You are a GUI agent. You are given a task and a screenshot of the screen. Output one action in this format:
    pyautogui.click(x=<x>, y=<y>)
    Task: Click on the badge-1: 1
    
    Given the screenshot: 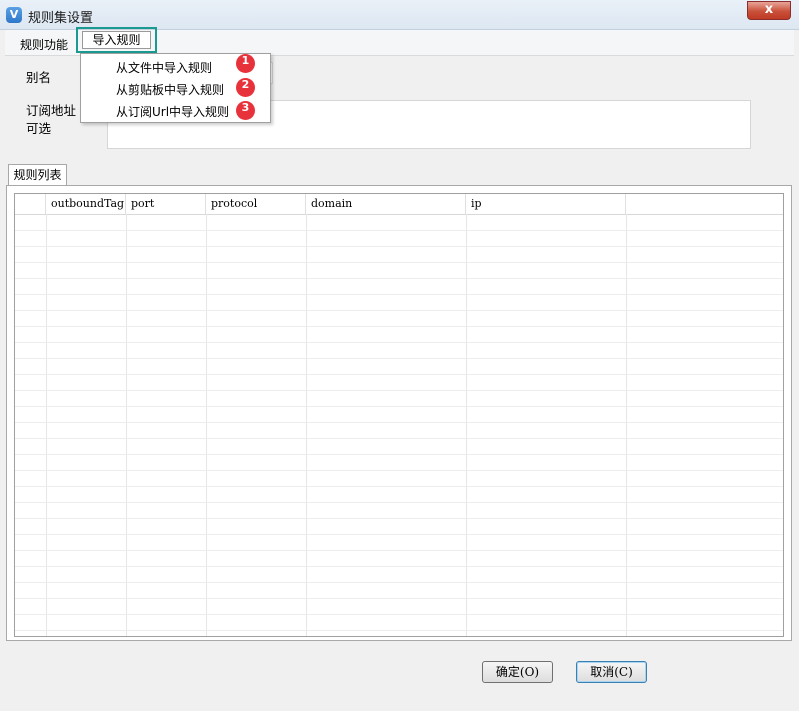 What is the action you would take?
    pyautogui.click(x=245, y=63)
    